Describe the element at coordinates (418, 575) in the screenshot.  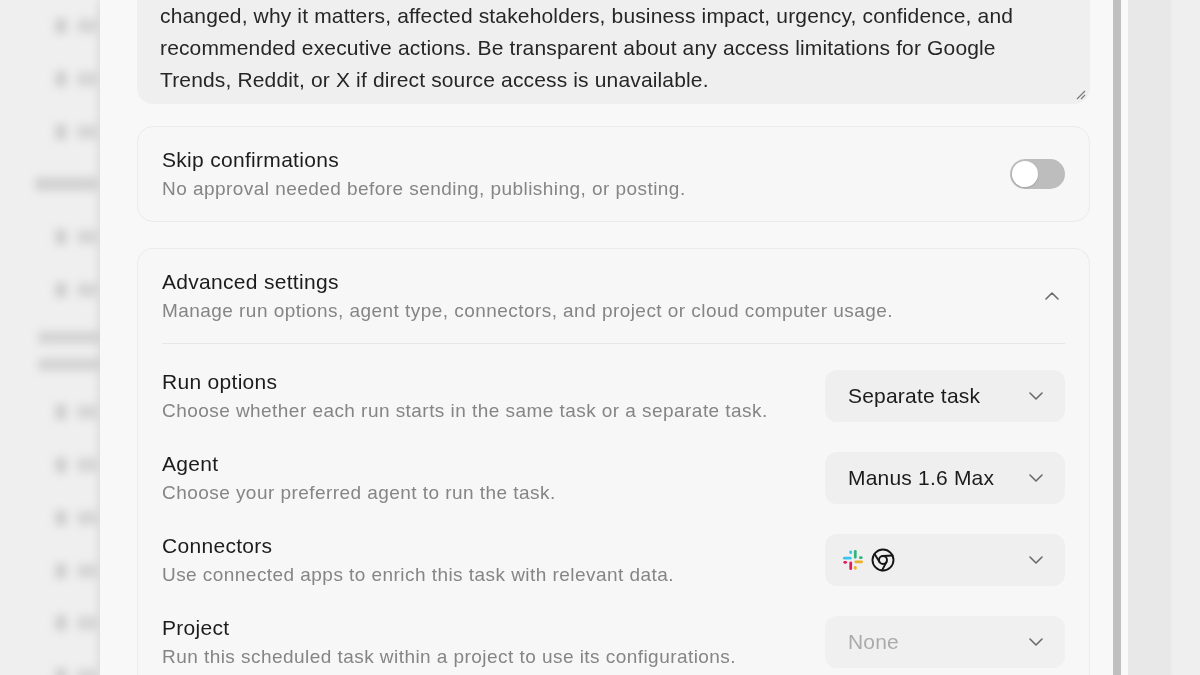
I see `setting-description: Use connected apps to enrich this task with relevant data.` at that location.